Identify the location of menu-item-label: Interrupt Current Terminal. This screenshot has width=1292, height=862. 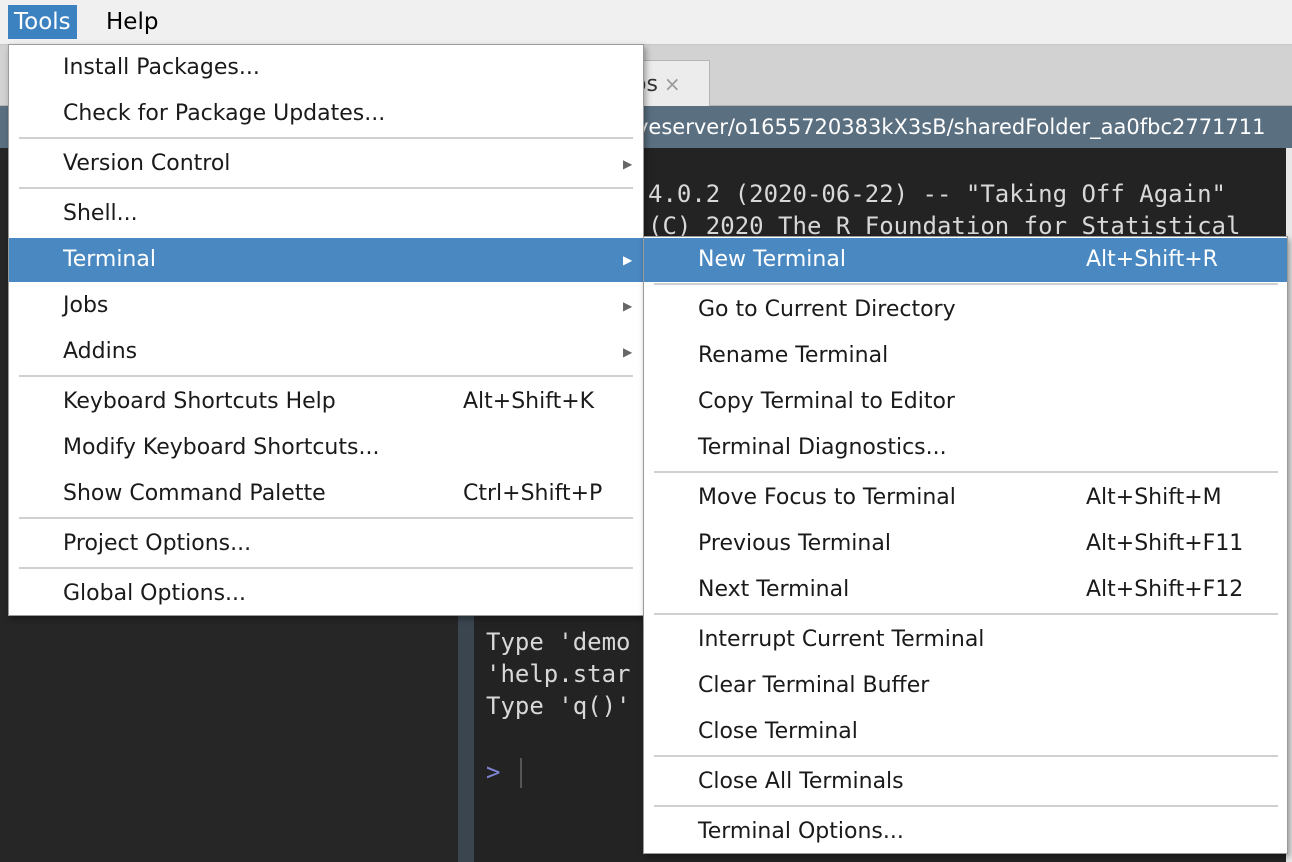
(841, 639).